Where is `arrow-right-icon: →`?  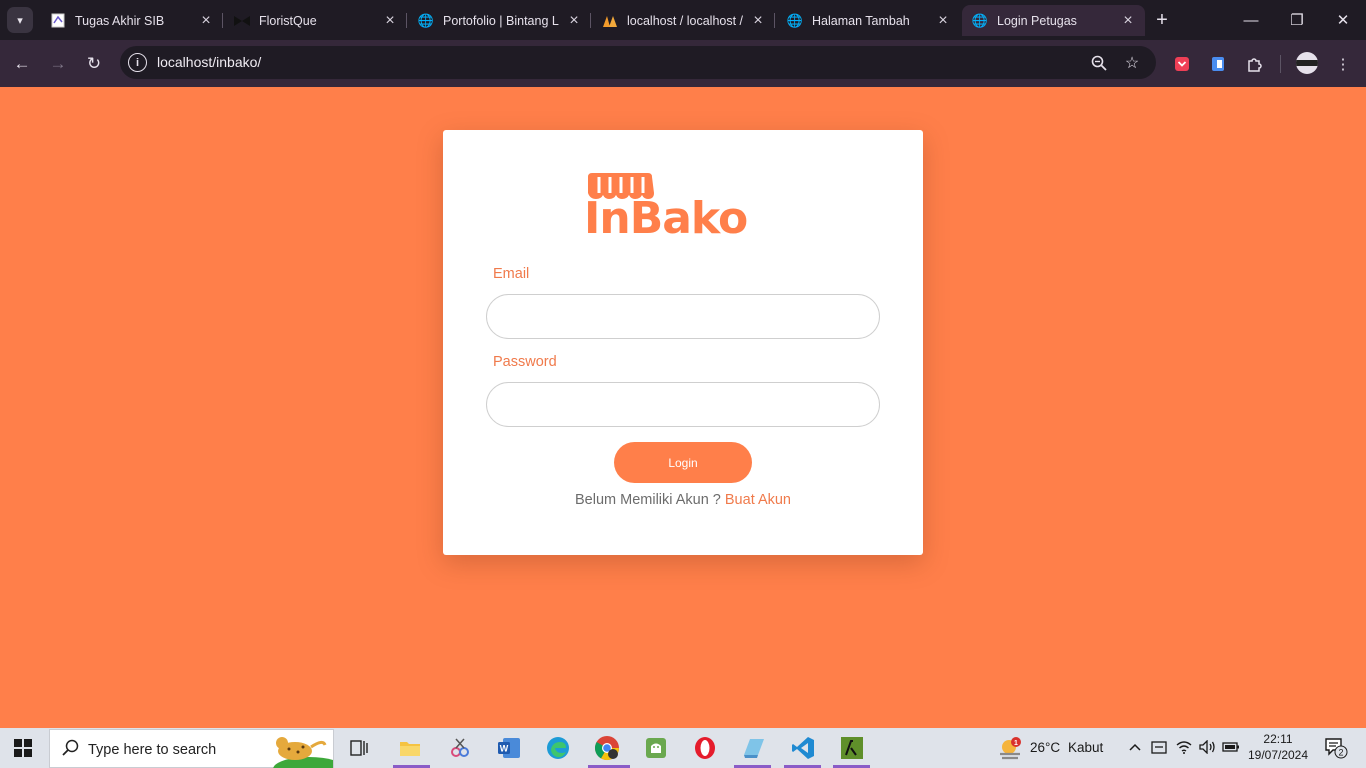 arrow-right-icon: → is located at coordinates (58, 63).